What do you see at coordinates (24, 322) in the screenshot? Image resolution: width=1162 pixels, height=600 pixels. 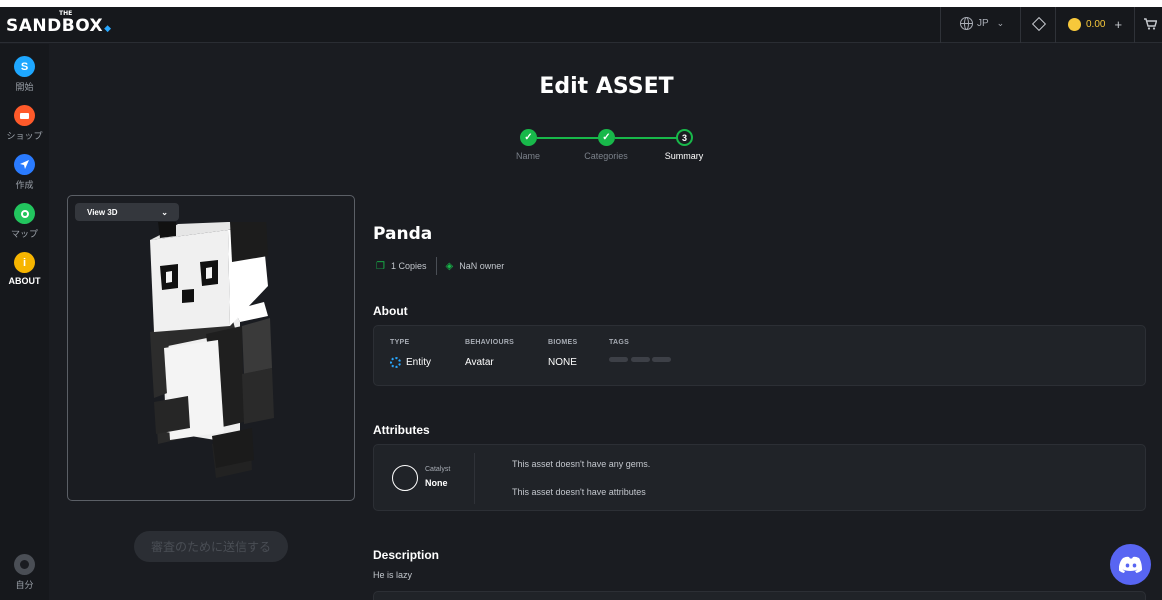 I see `sidebar: S 開始 ショップ 作成 マップ i ABOUT 自分` at bounding box center [24, 322].